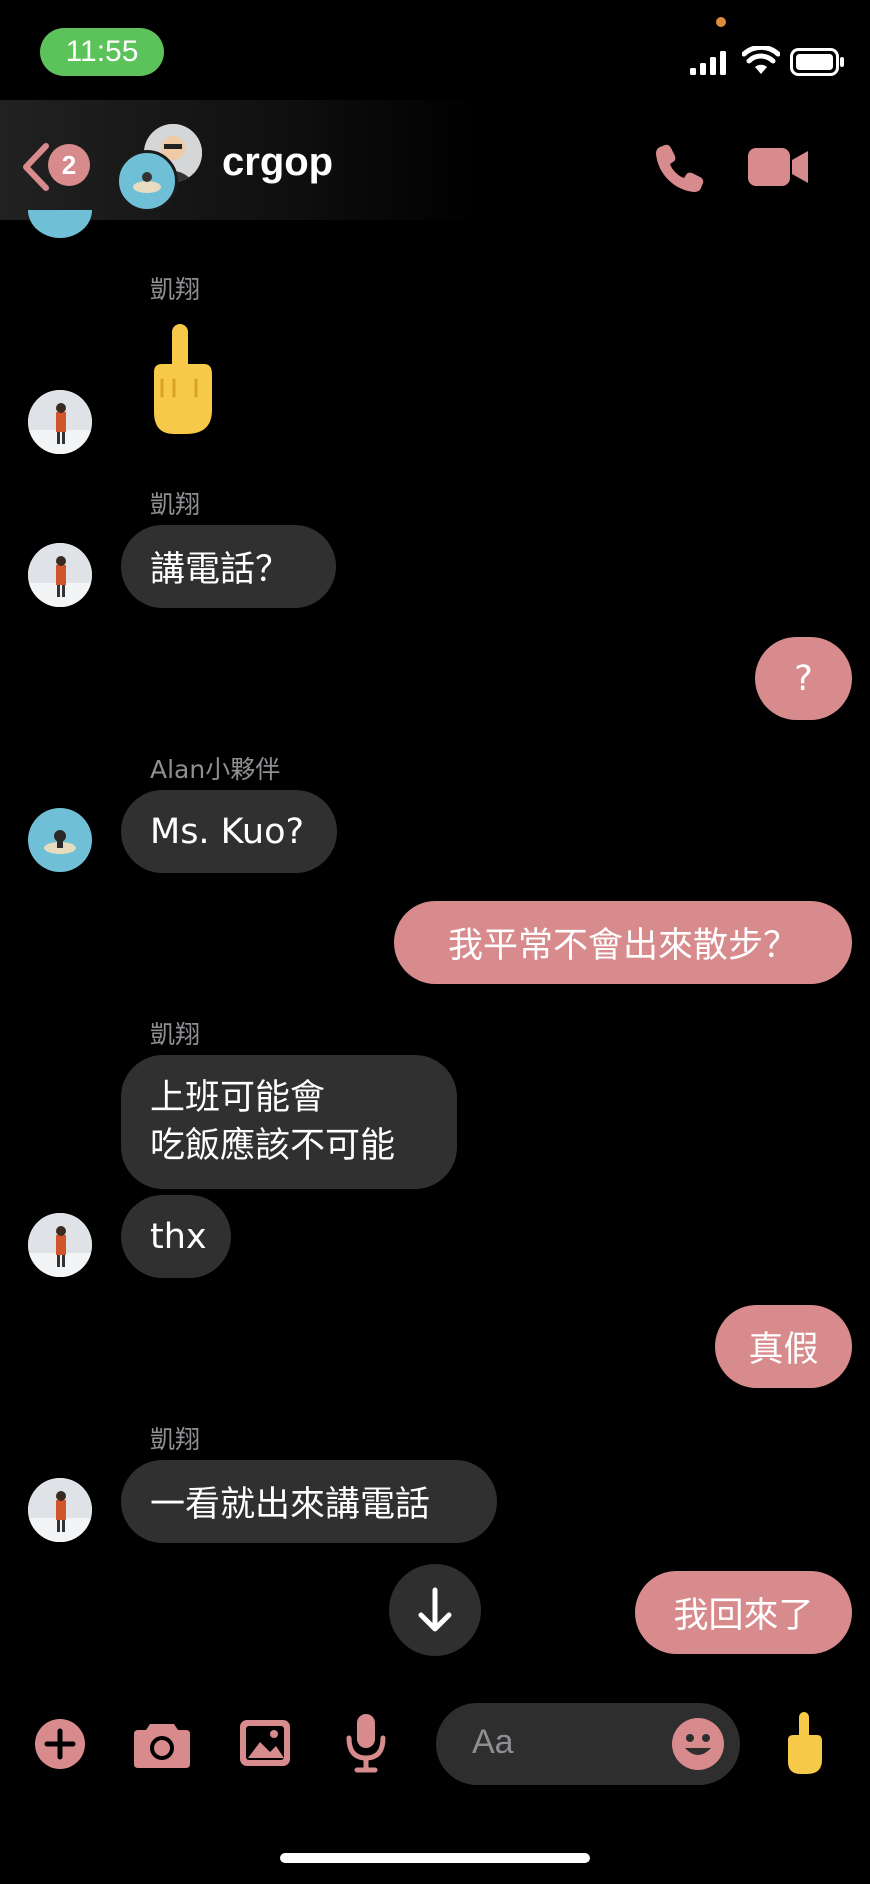  I want to click on camera-icon, so click(162, 1744).